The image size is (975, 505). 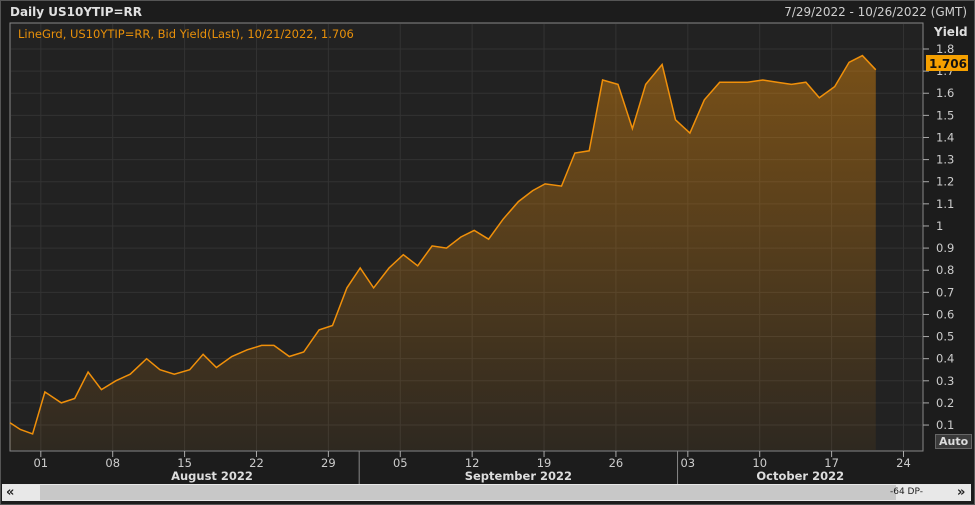 I want to click on y-tick-label: 0.1, so click(x=945, y=425).